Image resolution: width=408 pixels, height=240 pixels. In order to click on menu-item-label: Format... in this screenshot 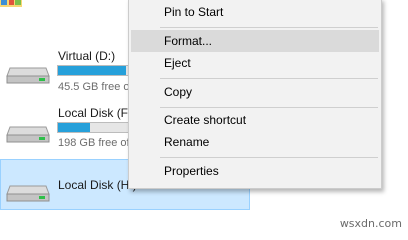, I will do `click(188, 41)`.